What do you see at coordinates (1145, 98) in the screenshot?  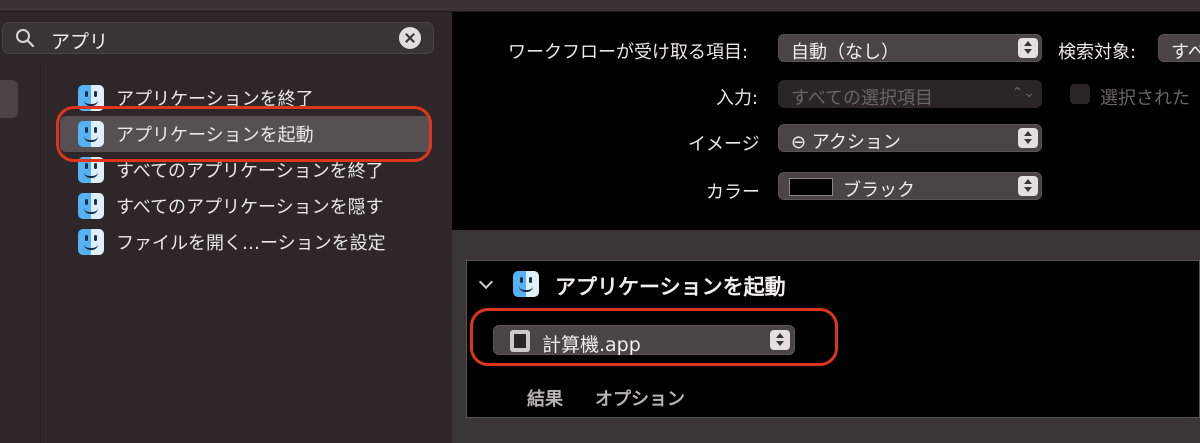 I see `selected-checkbox-label: 選択された` at bounding box center [1145, 98].